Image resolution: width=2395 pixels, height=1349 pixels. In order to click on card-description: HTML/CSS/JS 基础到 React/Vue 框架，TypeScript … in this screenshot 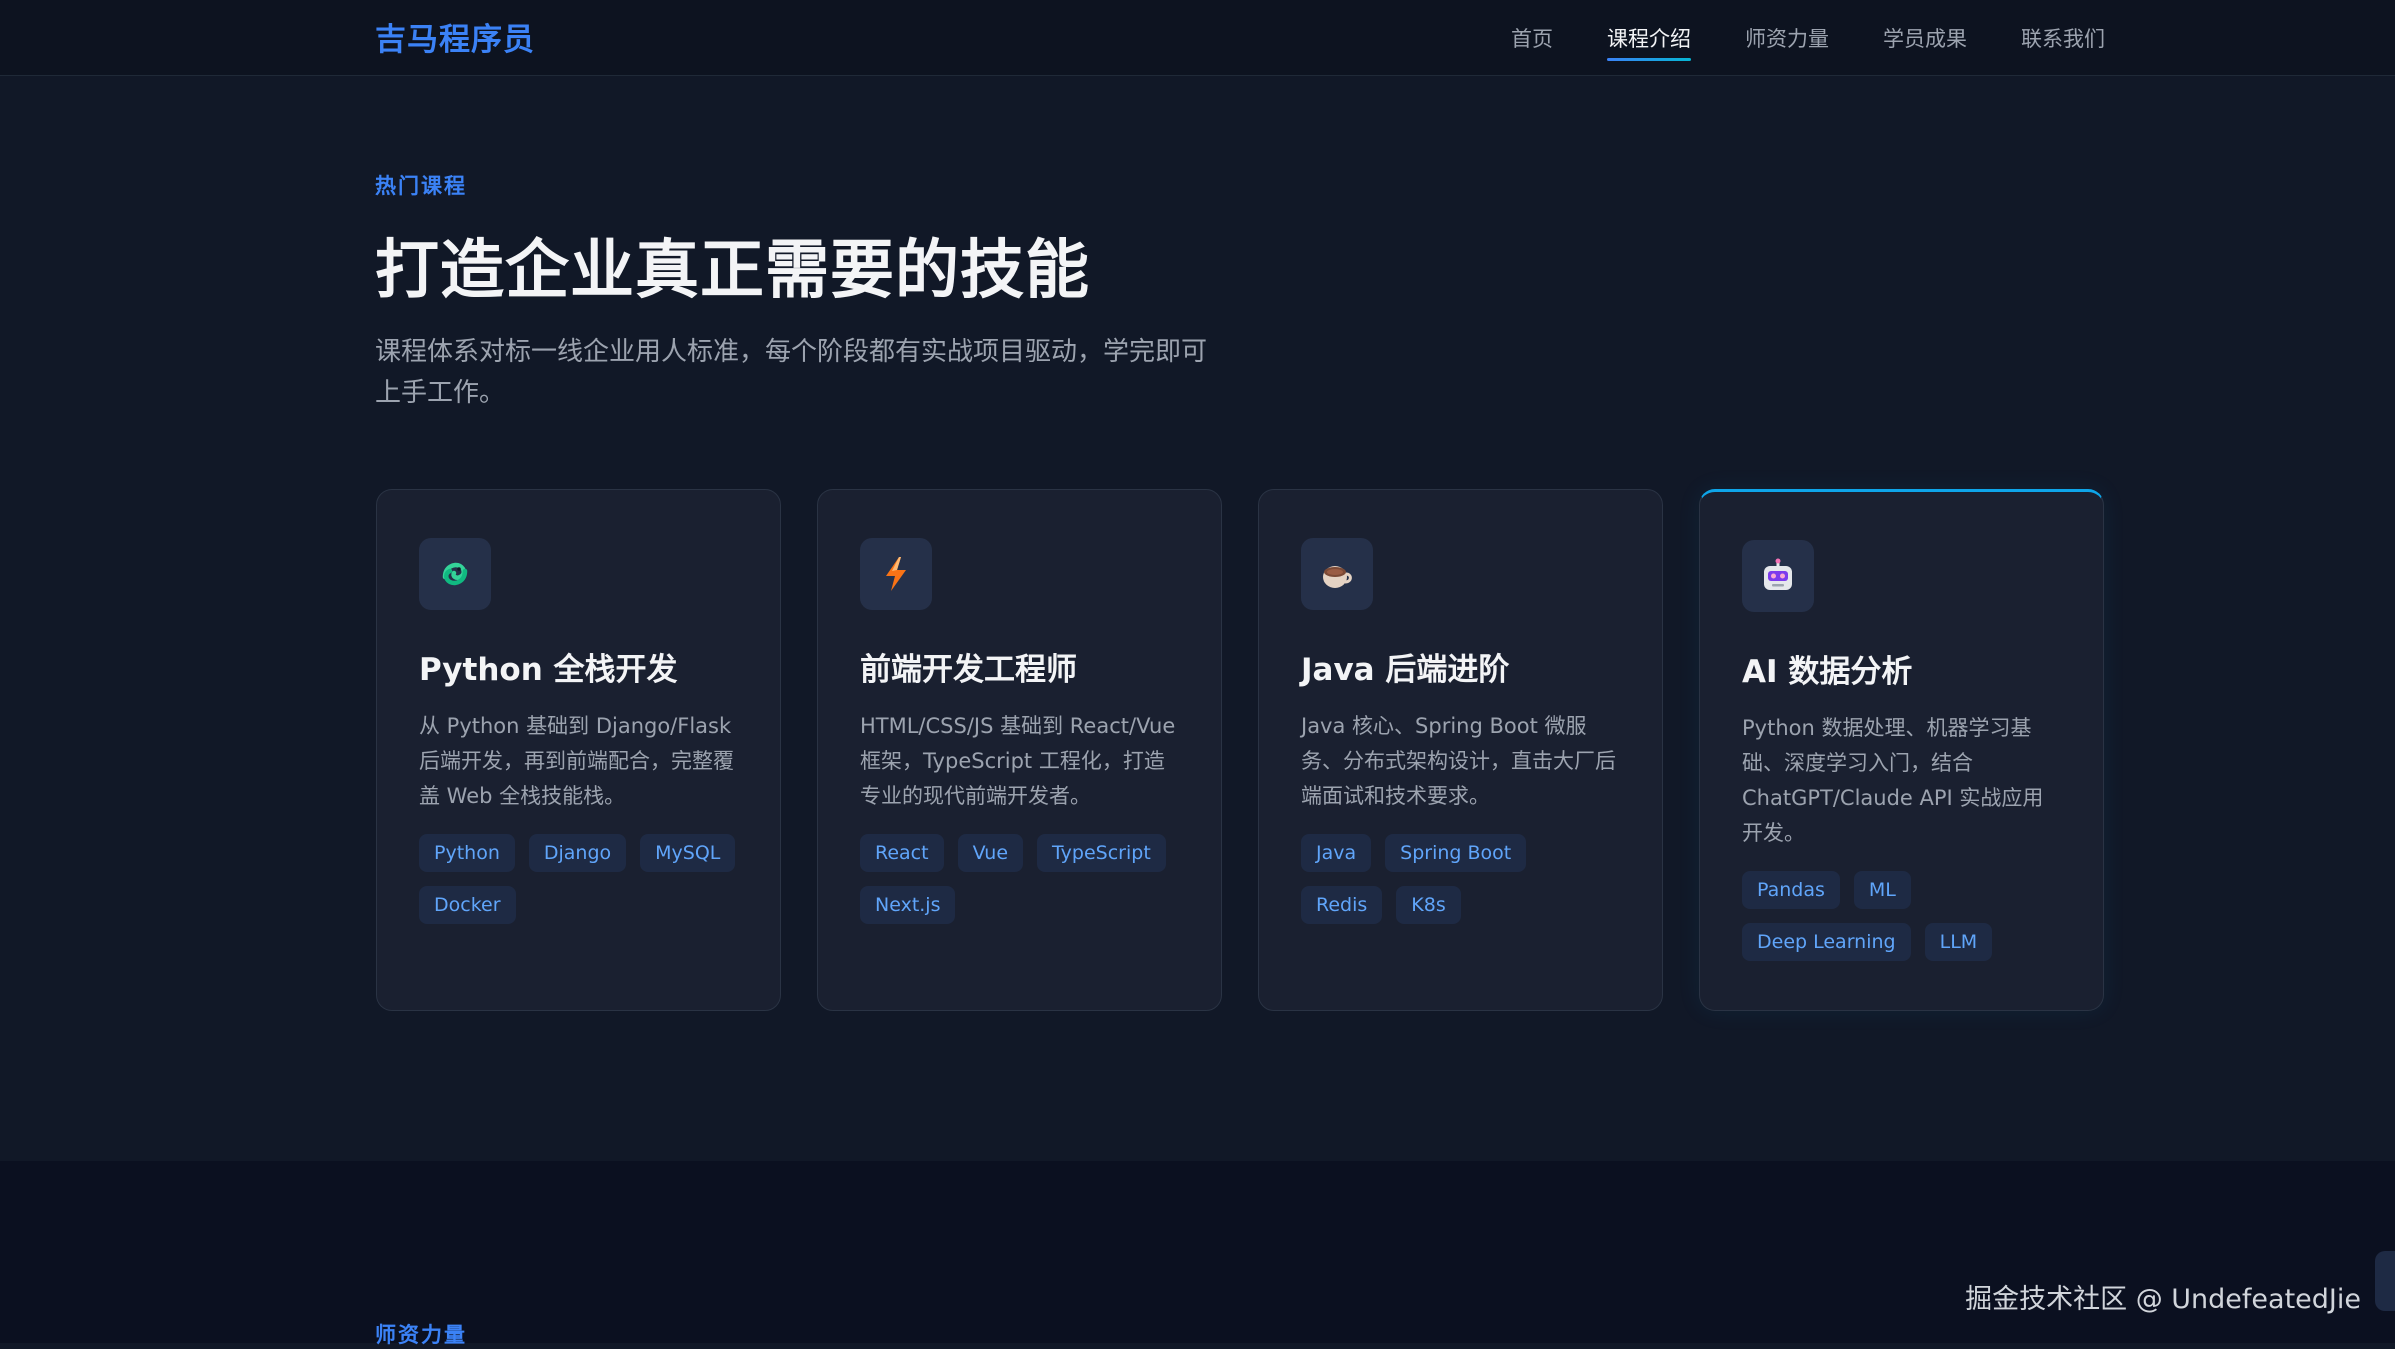, I will do `click(1018, 761)`.